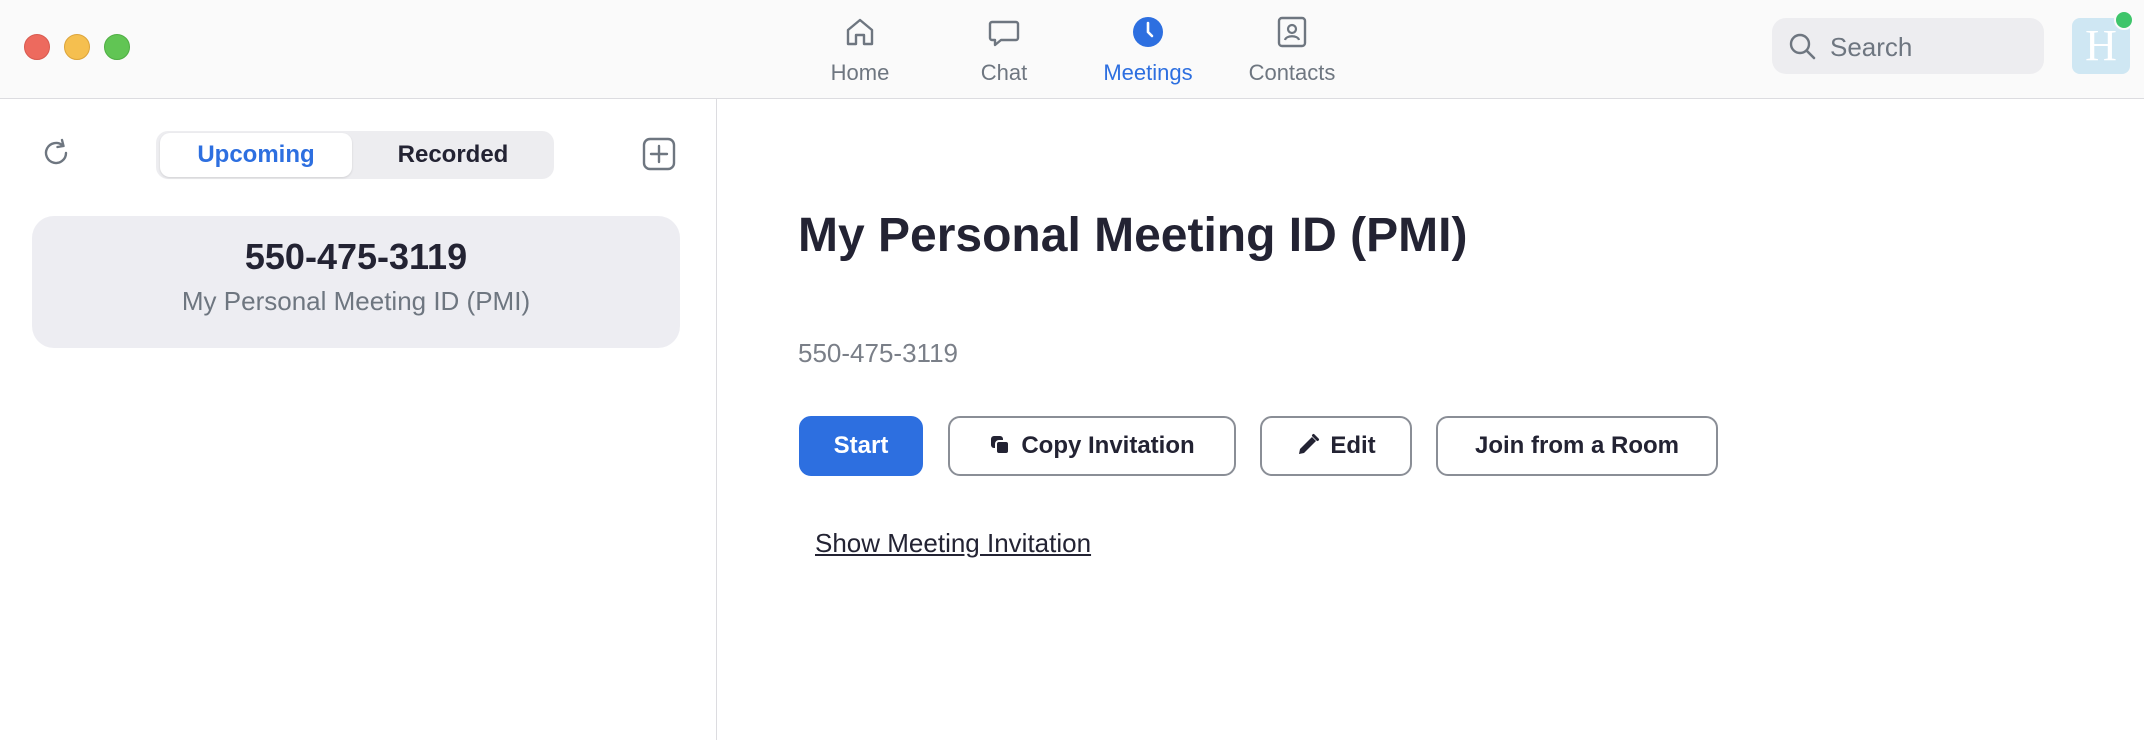  I want to click on tab-chat-label: Chat, so click(1004, 72).